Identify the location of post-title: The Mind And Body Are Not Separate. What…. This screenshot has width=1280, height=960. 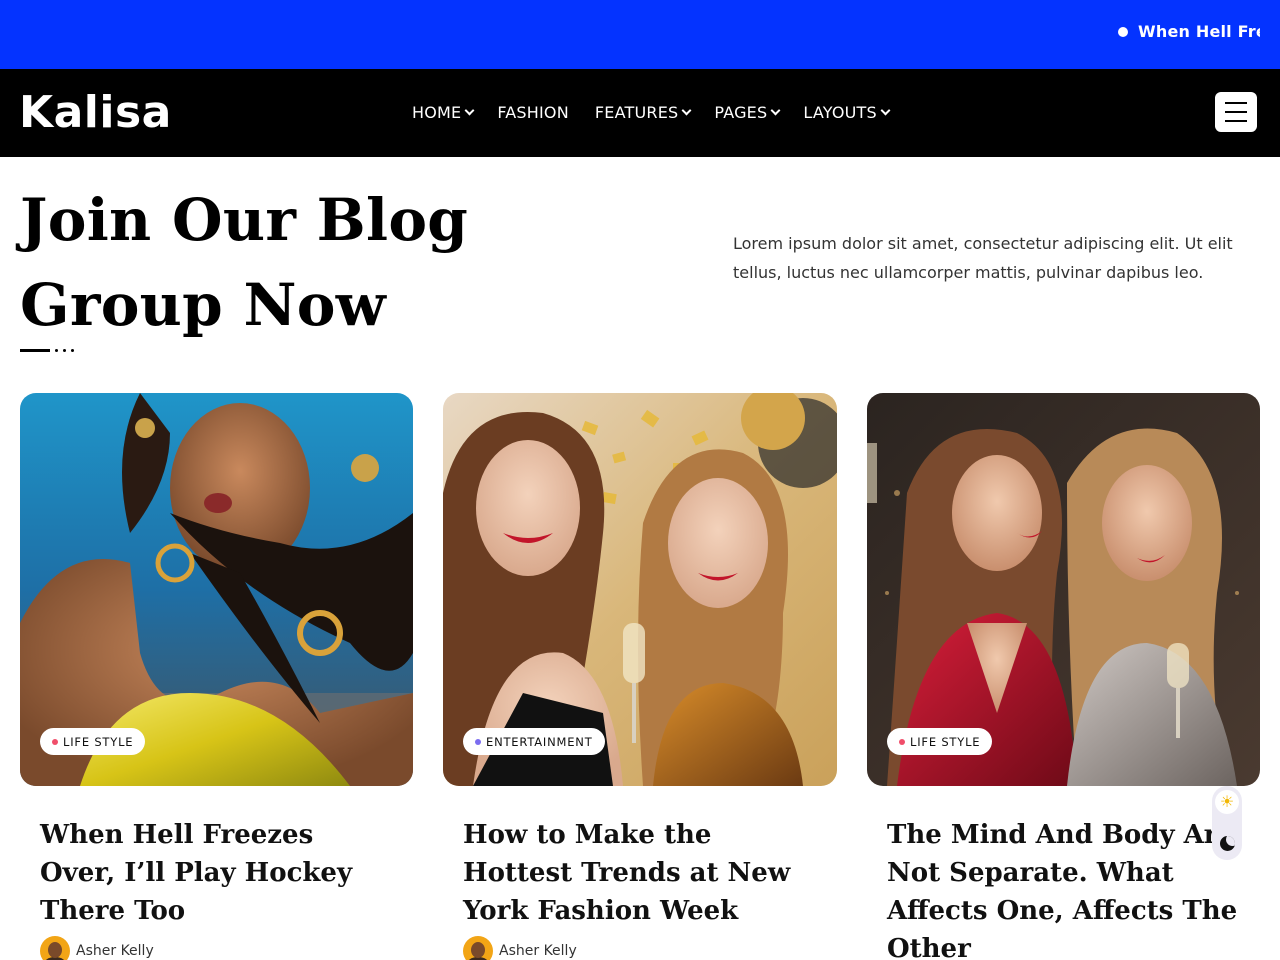
(1063, 888).